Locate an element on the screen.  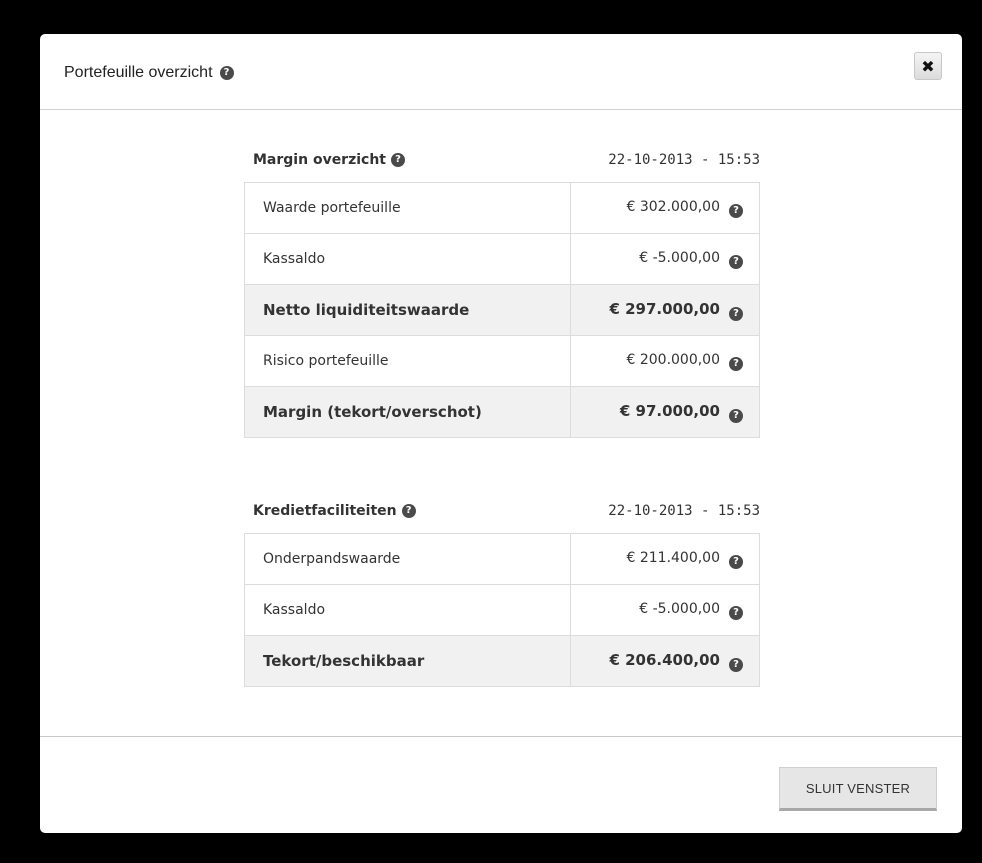
row-label: Onderpandswaarde is located at coordinates (407, 559).